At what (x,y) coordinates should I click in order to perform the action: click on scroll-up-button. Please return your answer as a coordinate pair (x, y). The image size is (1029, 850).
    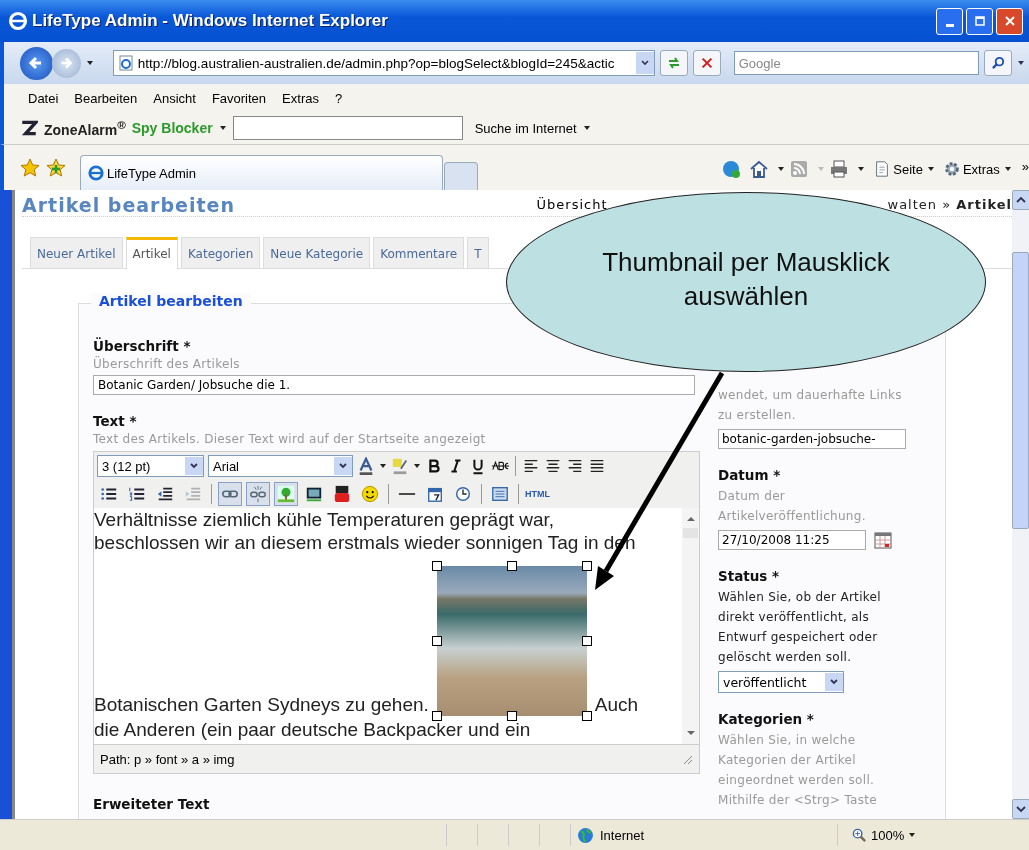
    Looking at the image, I should click on (1020, 200).